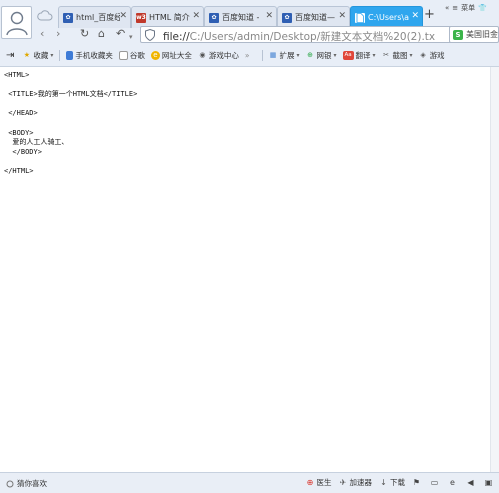 The width and height of the screenshot is (499, 493). I want to click on tab-baidu-zhidao-1: ✿ 百度知道 - ✕, so click(240, 17).